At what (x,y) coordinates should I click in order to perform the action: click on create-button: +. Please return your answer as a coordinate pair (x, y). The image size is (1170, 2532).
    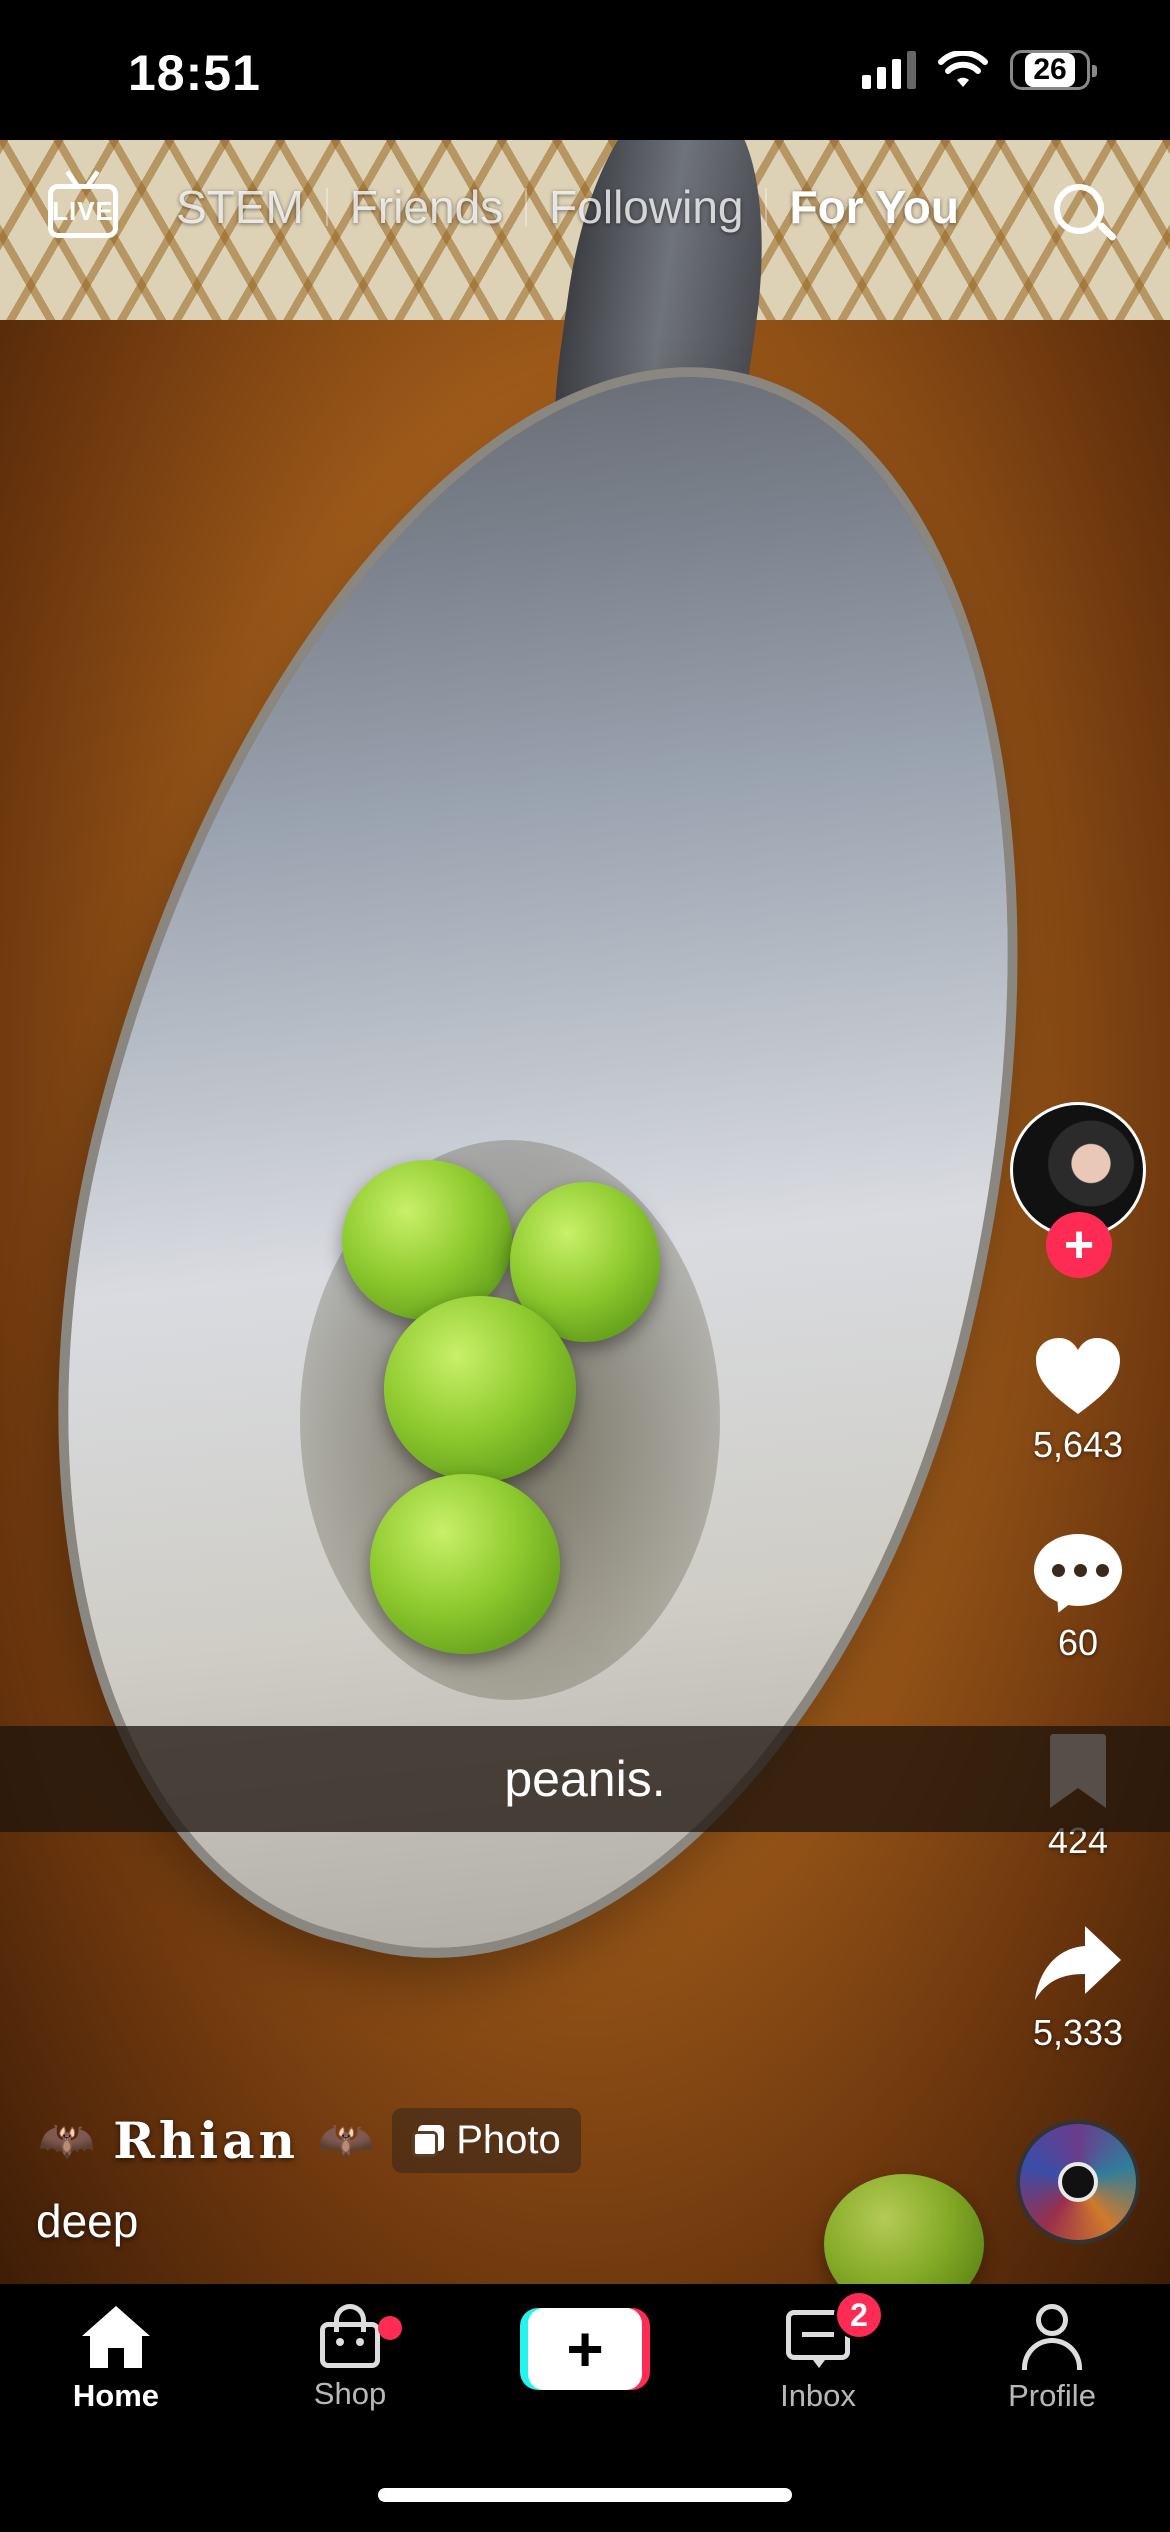
    Looking at the image, I should click on (585, 2349).